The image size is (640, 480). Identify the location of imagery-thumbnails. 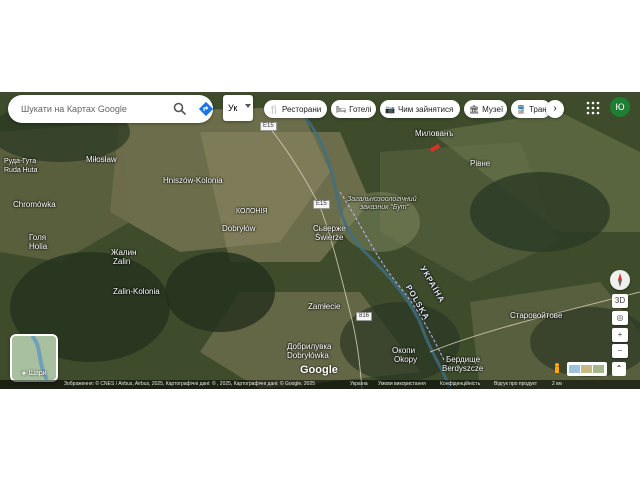
(587, 369).